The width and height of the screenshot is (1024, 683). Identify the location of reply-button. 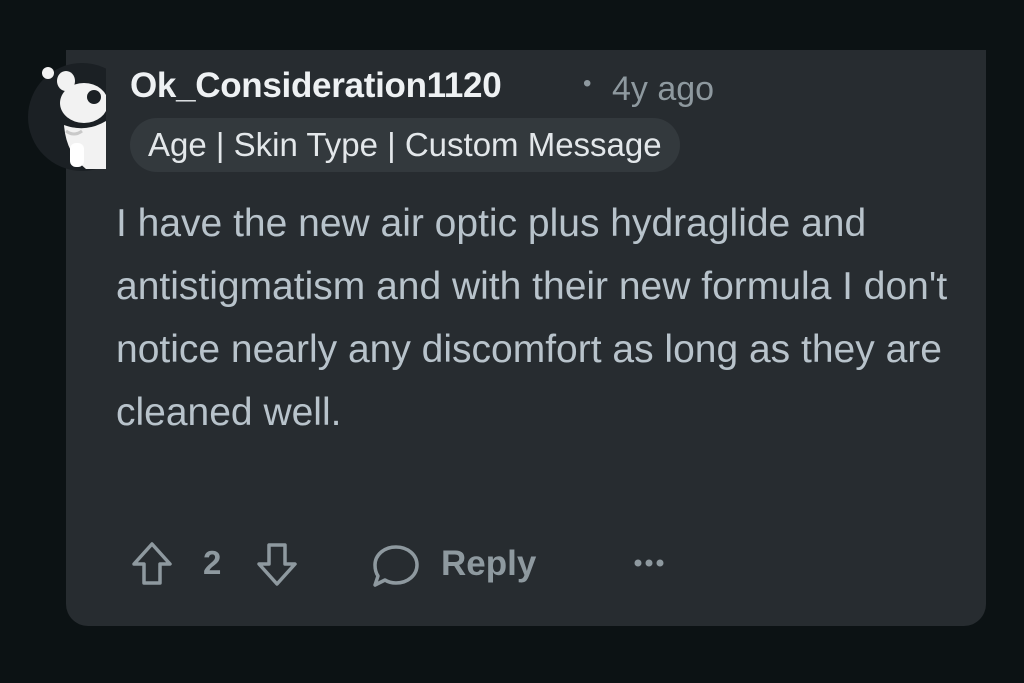
(396, 566).